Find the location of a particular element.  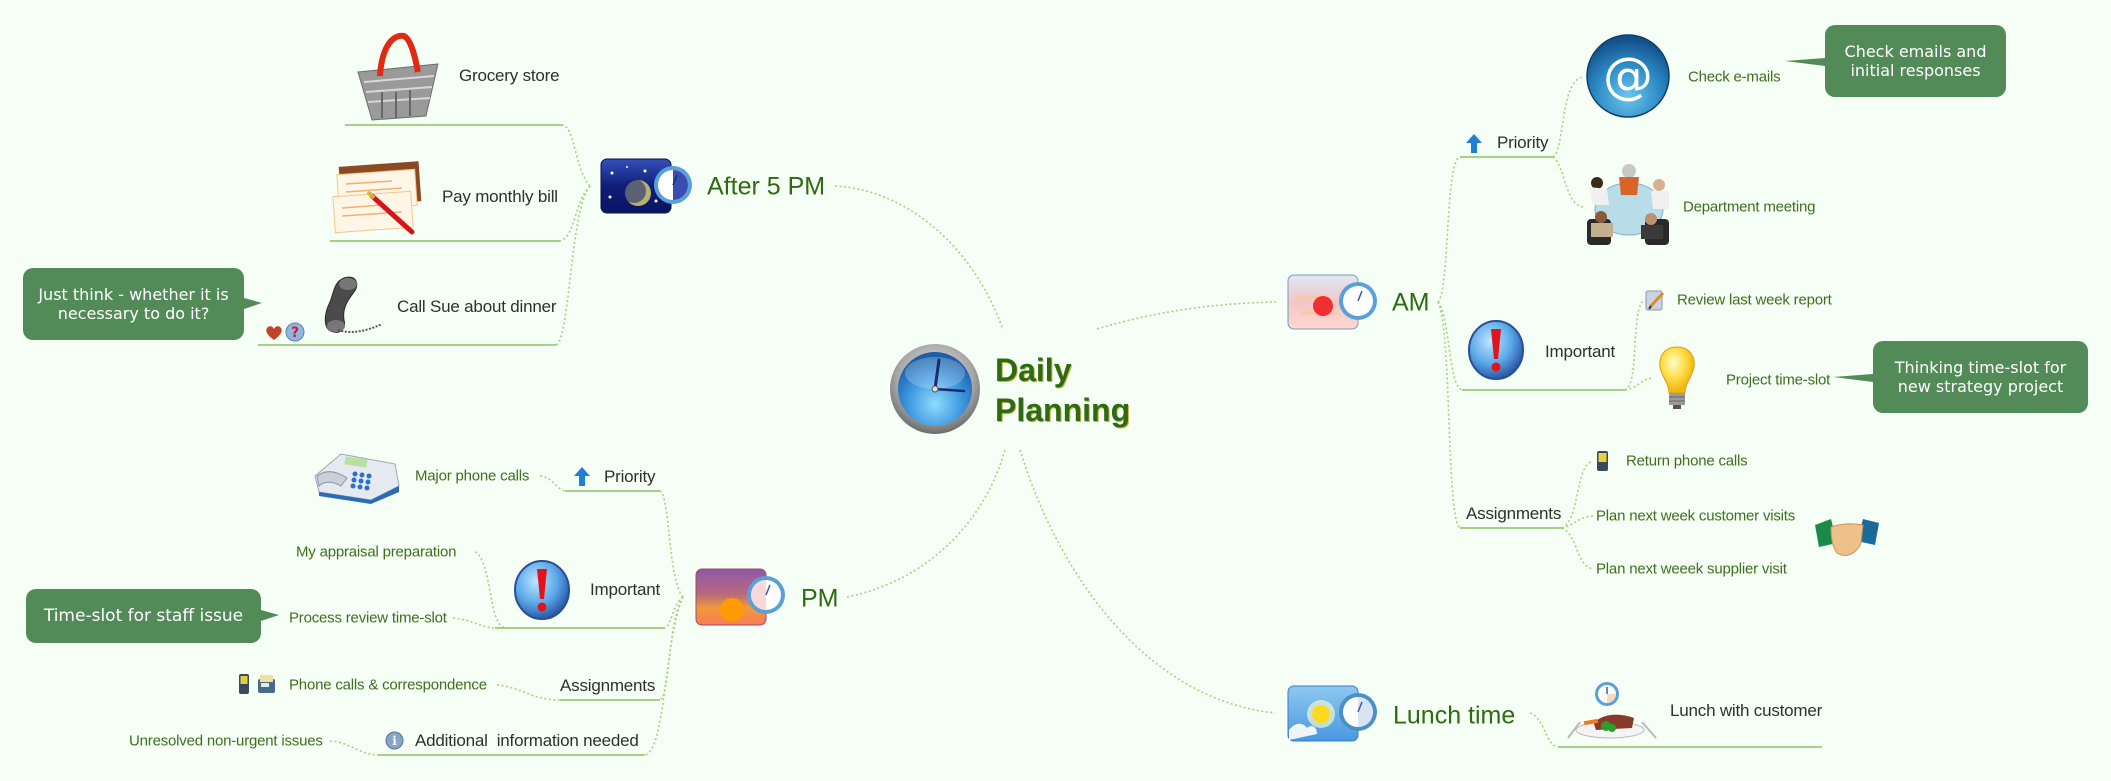

branch-am: AM is located at coordinates (1411, 303).